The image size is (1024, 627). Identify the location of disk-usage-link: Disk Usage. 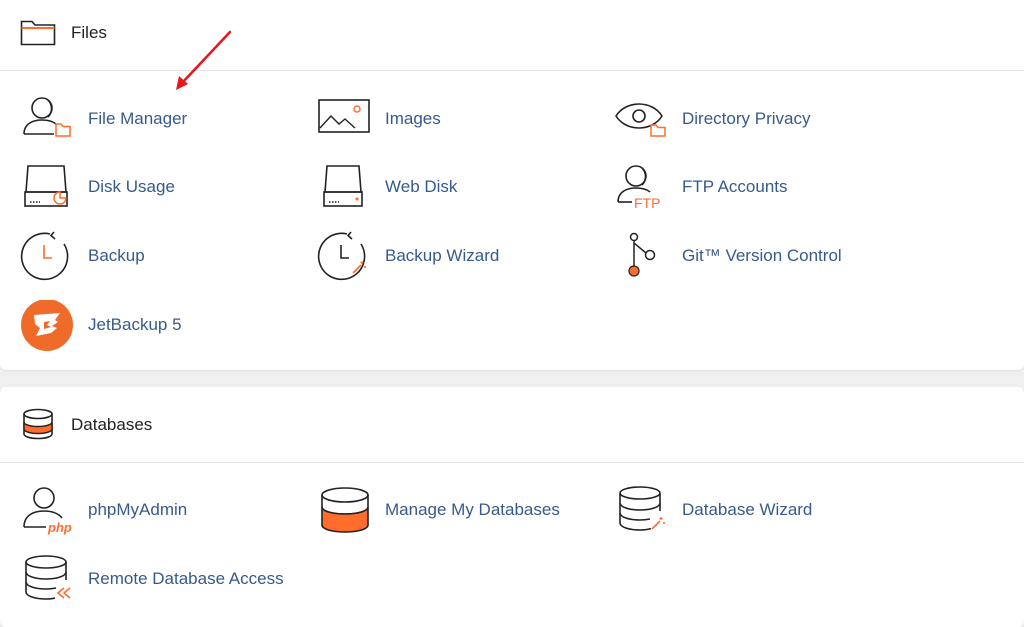
(160, 187).